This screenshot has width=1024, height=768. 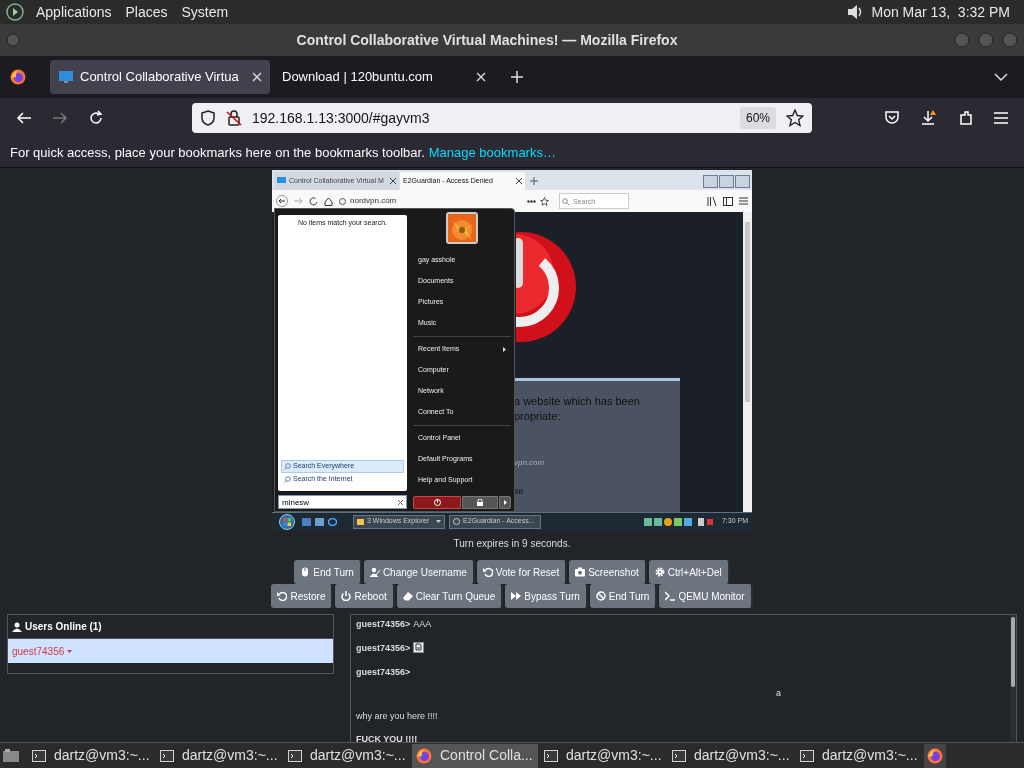 I want to click on power-icon, so click(x=437, y=502).